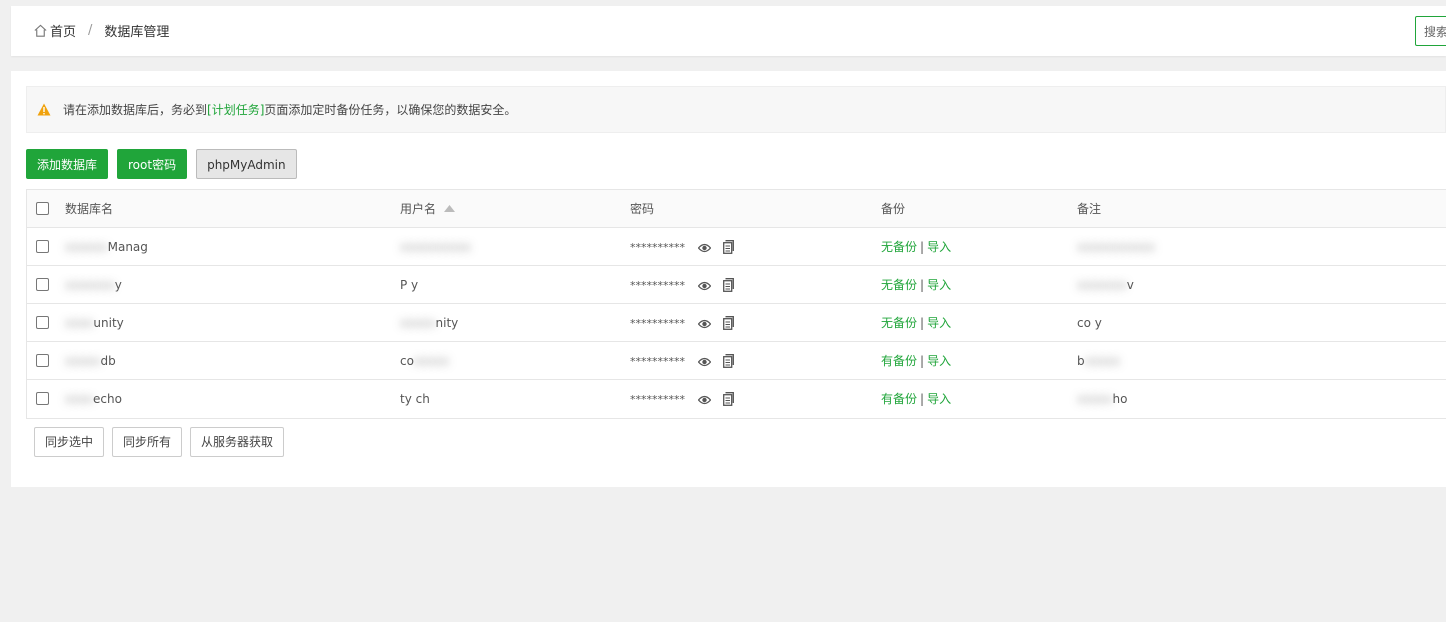 Image resolution: width=1446 pixels, height=622 pixels. I want to click on header-note: 备注, so click(1089, 209).